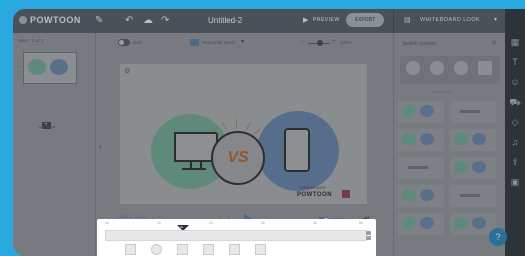 This screenshot has height=256, width=525. I want to click on app-logo: POWTOON, so click(50, 20).